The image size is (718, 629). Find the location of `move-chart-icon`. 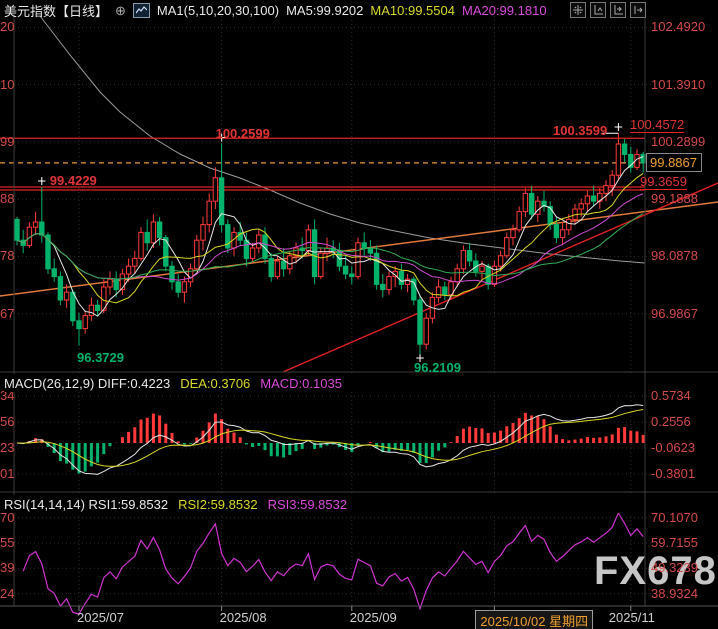

move-chart-icon is located at coordinates (578, 10).